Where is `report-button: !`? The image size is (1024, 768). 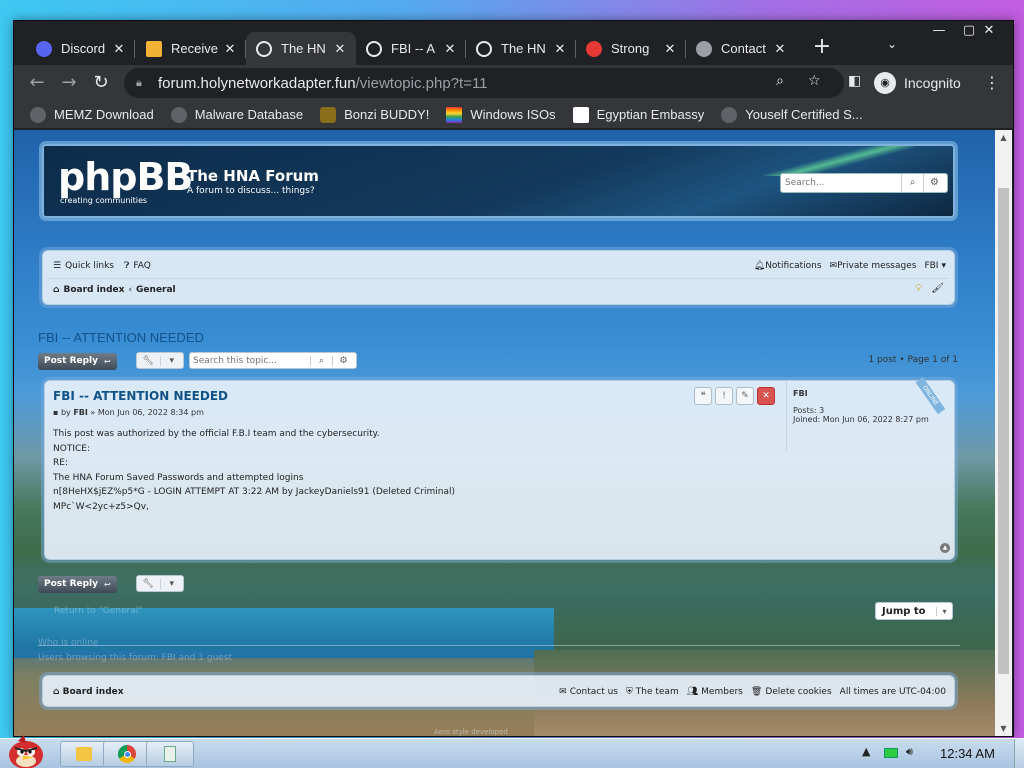 report-button: ! is located at coordinates (724, 396).